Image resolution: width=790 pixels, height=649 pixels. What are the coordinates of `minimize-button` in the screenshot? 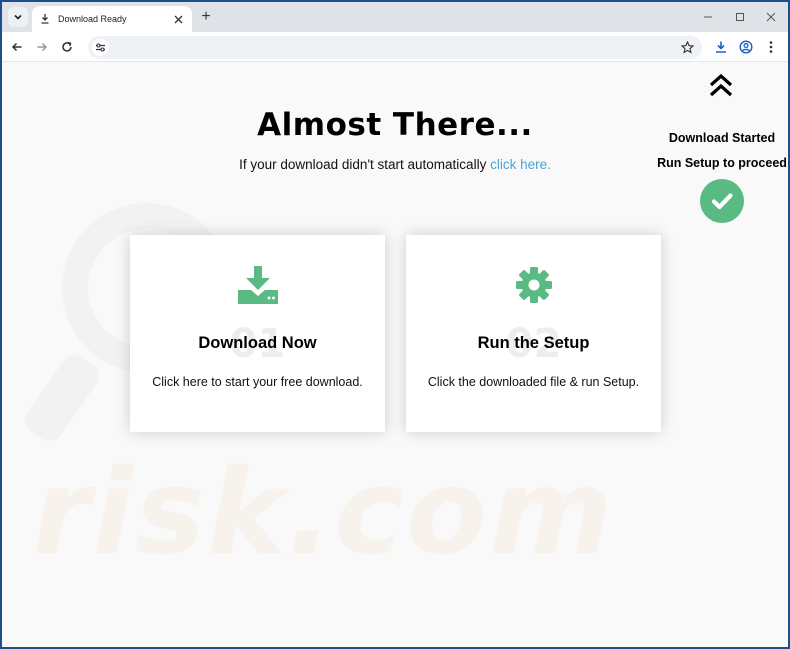 It's located at (708, 17).